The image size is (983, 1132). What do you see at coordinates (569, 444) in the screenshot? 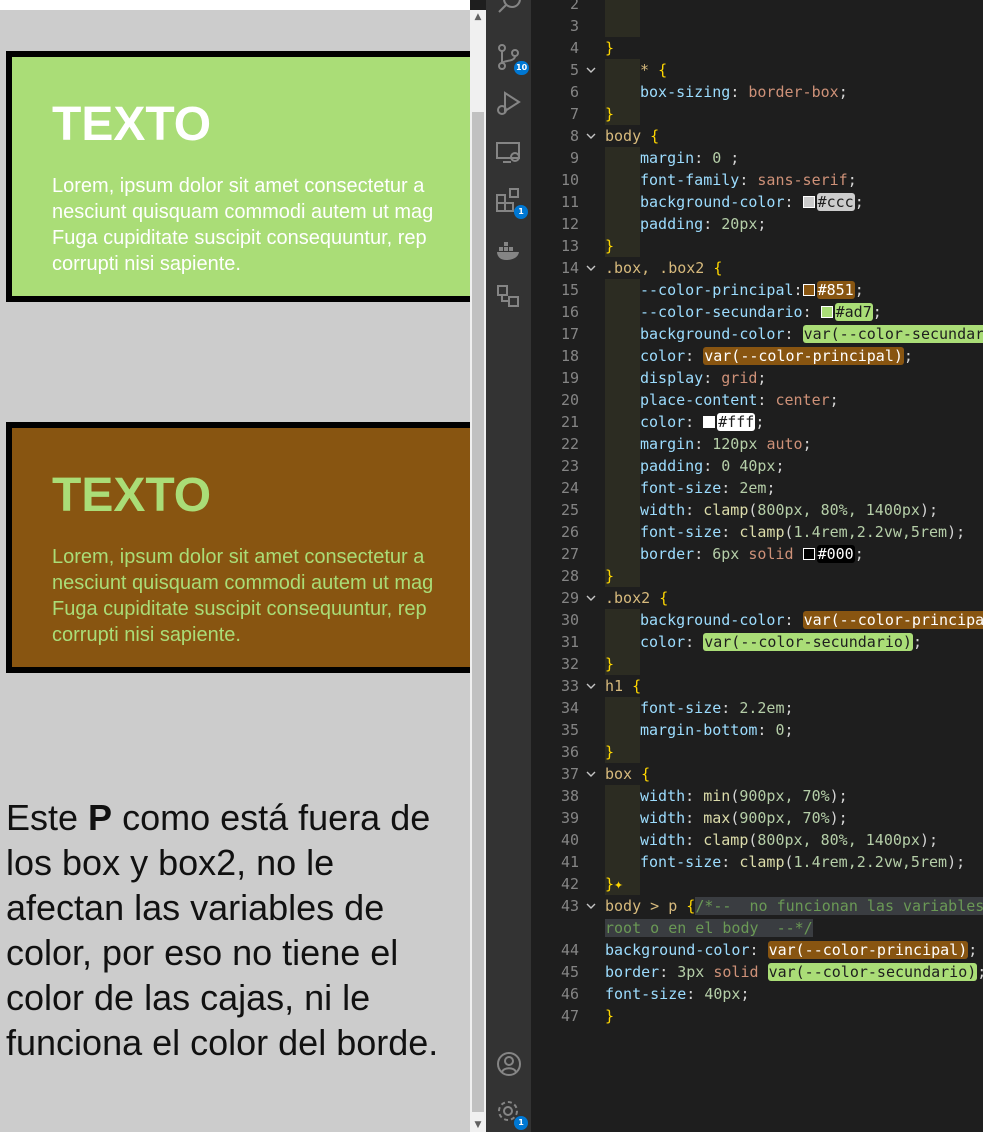
I see `line-number: 22` at bounding box center [569, 444].